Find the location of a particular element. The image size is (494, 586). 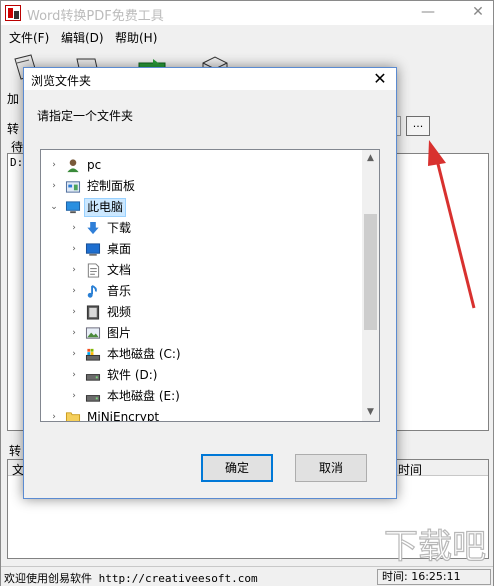

tree-item-label: 桌面 is located at coordinates (119, 249).